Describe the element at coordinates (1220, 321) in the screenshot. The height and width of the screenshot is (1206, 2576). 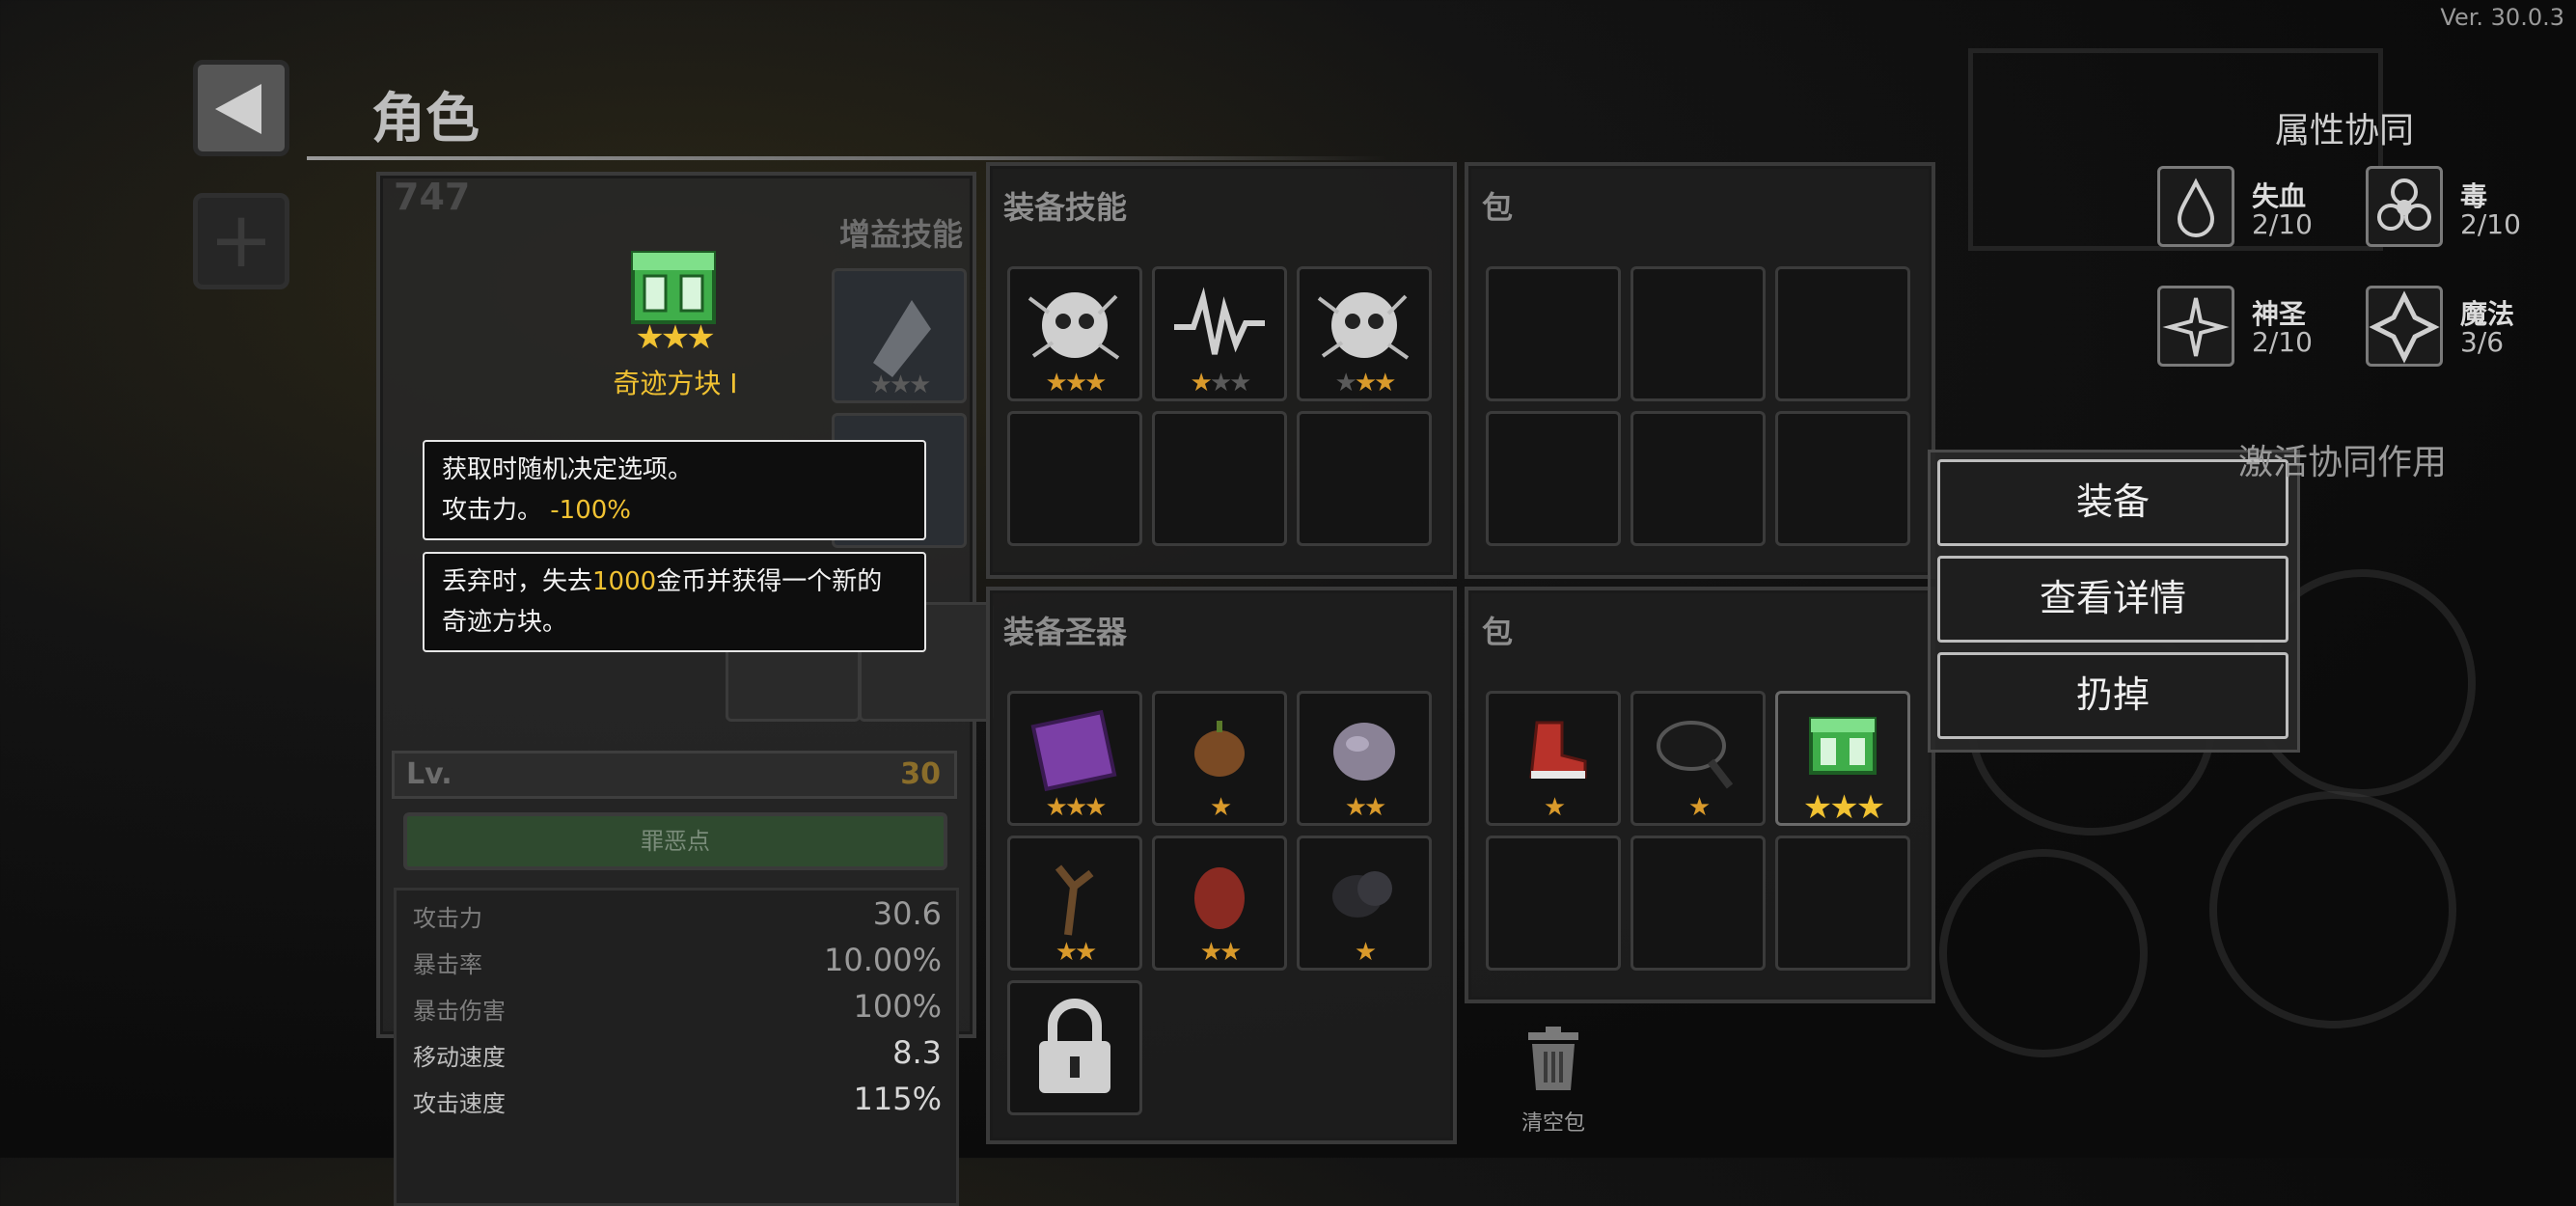
I see `soundwave-icon` at that location.